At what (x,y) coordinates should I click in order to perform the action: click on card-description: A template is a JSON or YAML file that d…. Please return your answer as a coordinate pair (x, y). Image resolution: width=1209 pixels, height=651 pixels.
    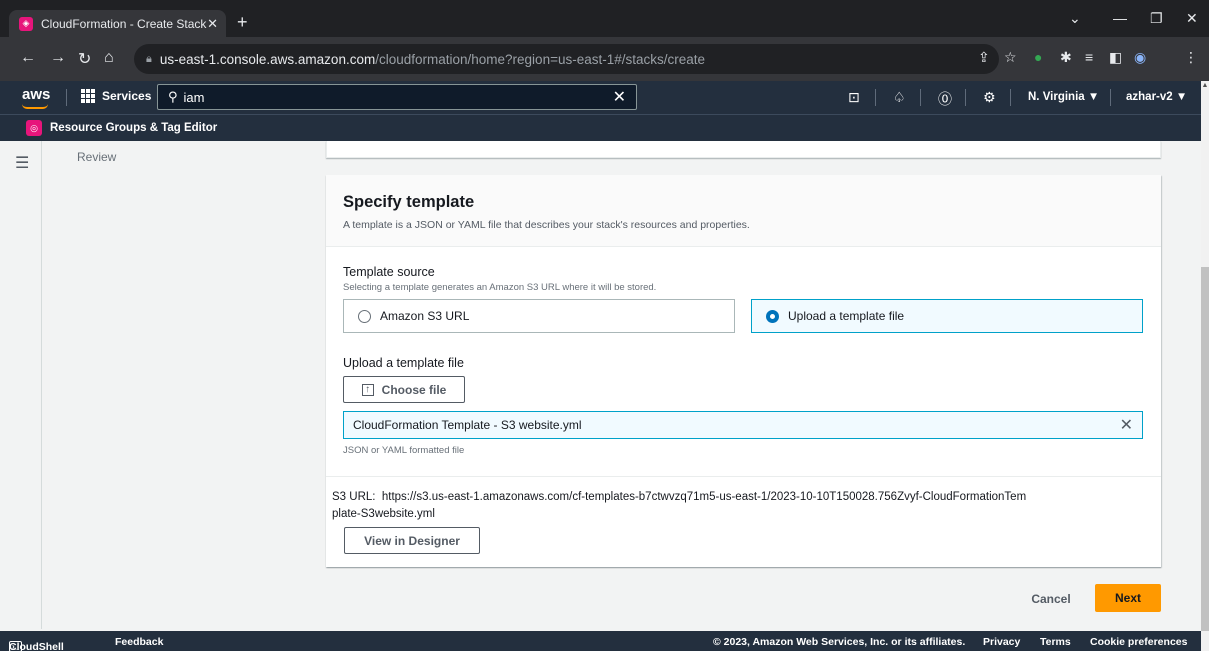
    Looking at the image, I should click on (546, 225).